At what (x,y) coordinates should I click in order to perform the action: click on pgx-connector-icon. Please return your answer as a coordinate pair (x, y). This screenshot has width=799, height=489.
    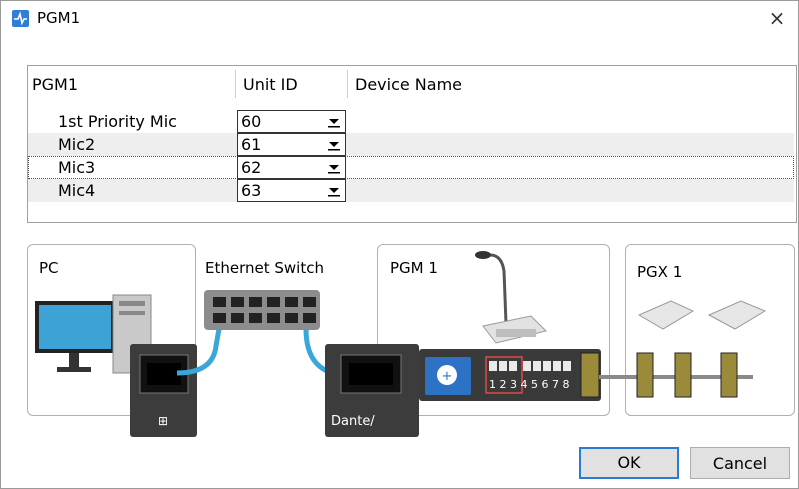
    Looking at the image, I should click on (687, 375).